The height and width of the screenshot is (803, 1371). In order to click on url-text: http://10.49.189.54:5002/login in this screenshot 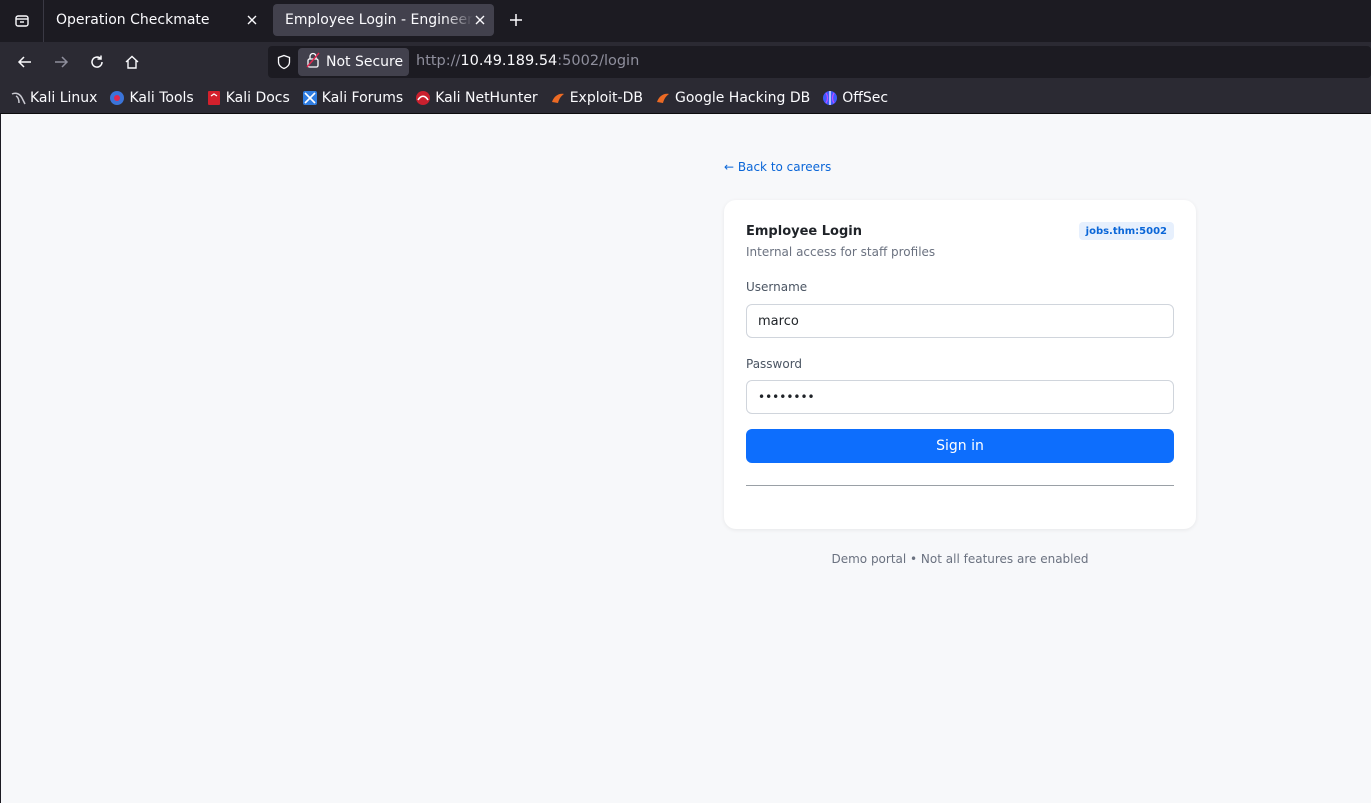, I will do `click(527, 61)`.